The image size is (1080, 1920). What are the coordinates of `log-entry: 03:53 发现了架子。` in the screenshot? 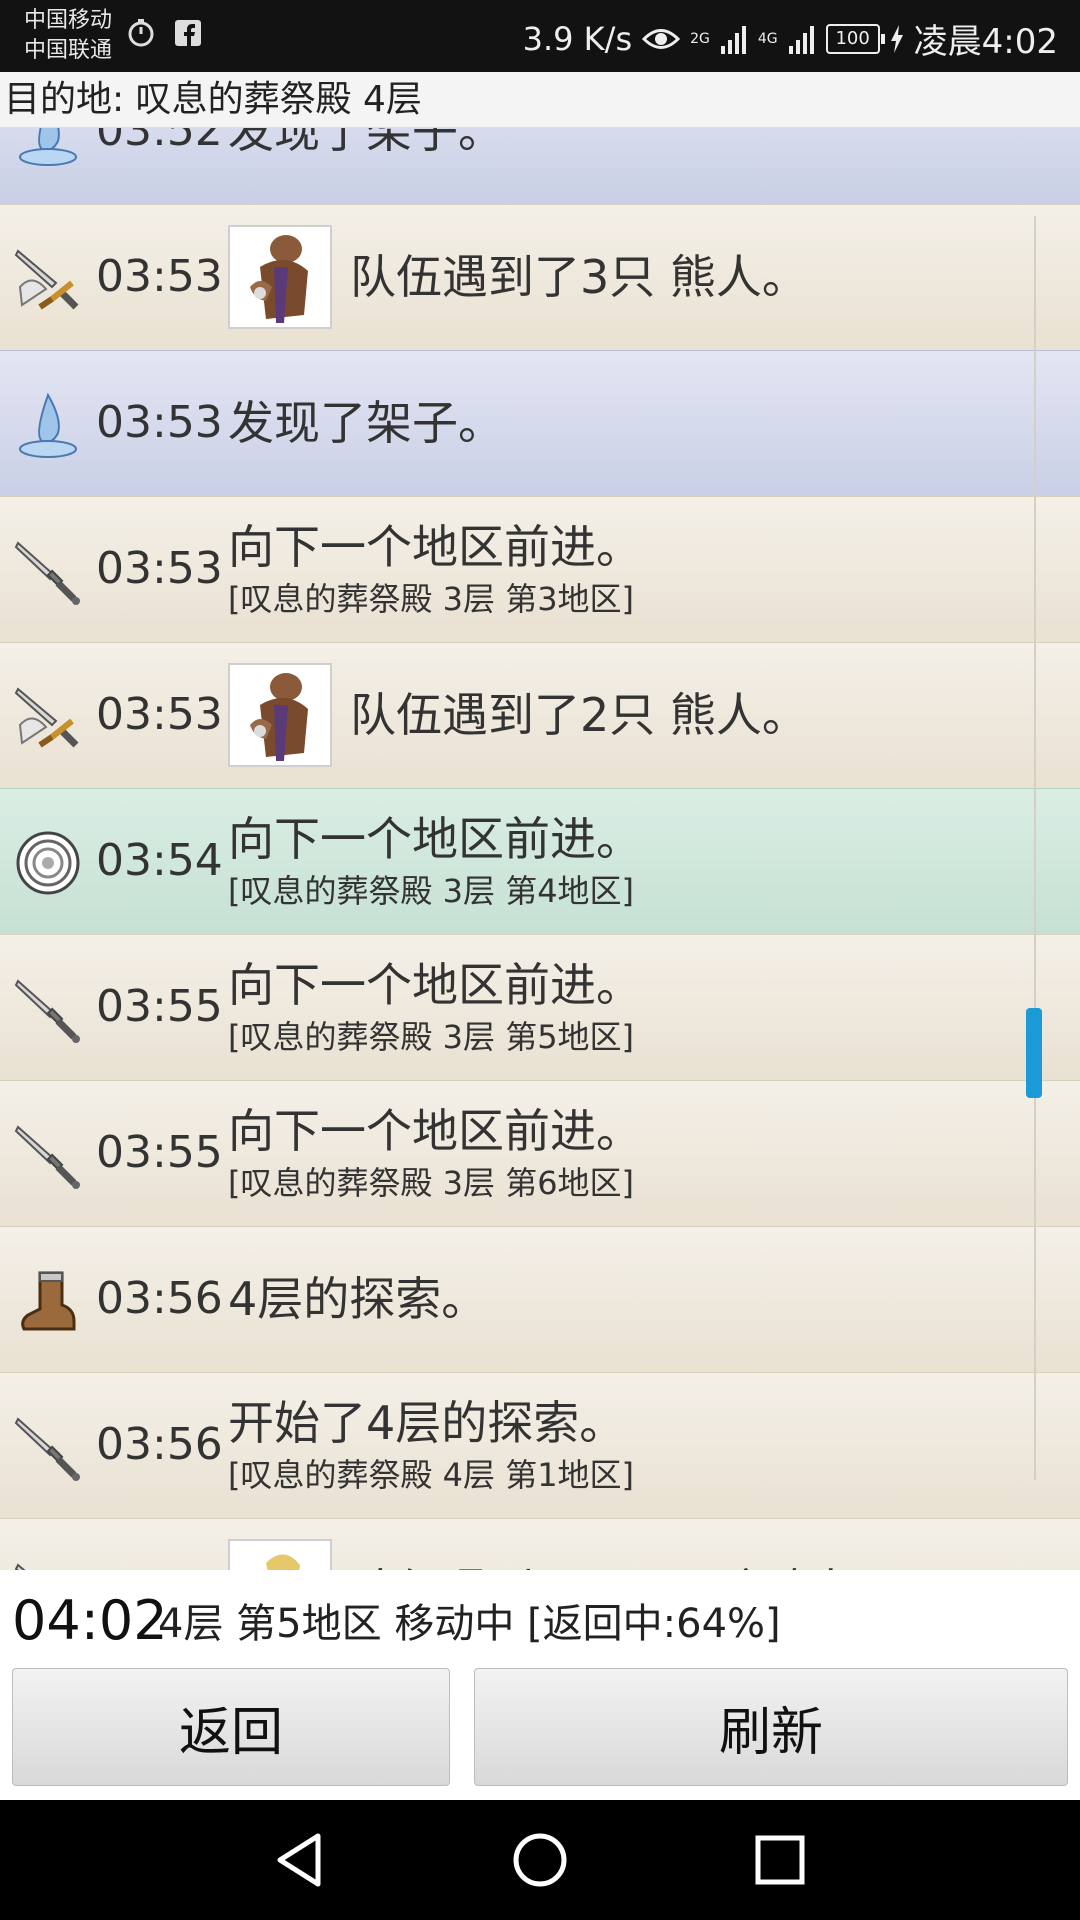 It's located at (540, 423).